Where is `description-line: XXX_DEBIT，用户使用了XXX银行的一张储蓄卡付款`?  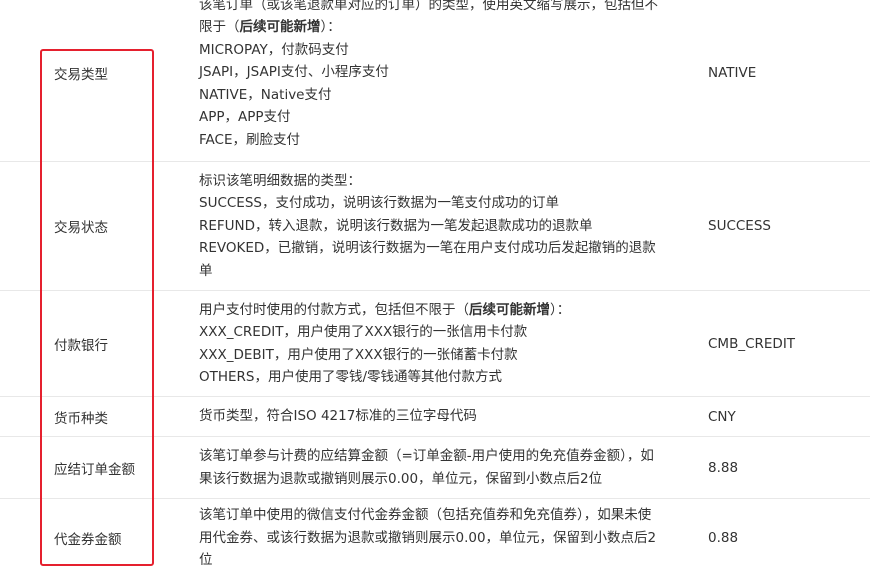
description-line: XXX_DEBIT，用户使用了XXX银行的一张储蓄卡付款 is located at coordinates (358, 354).